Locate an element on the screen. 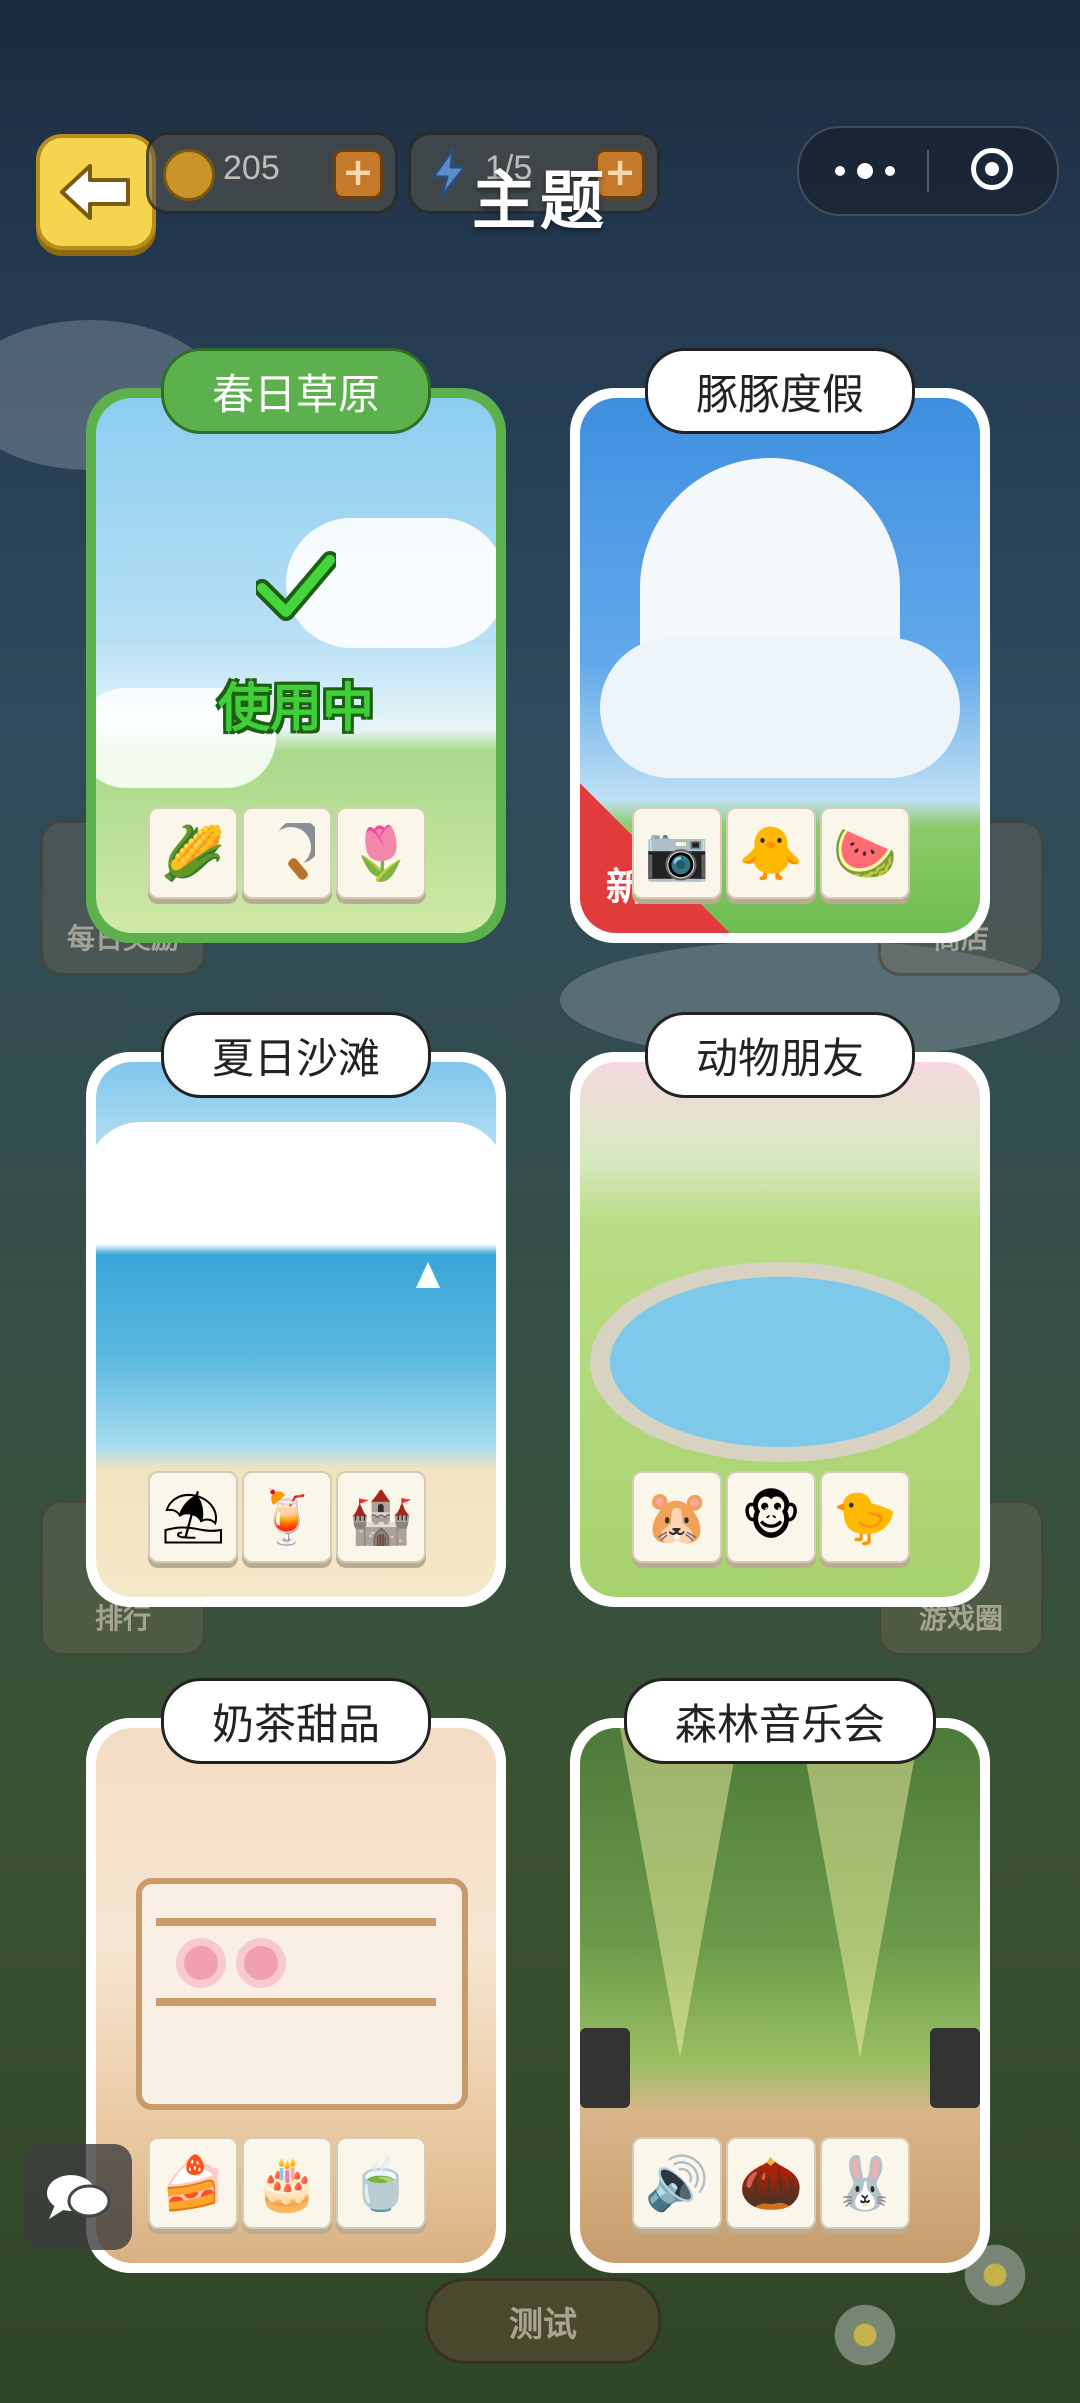 This screenshot has height=2403, width=1080. capsule-divider is located at coordinates (928, 171).